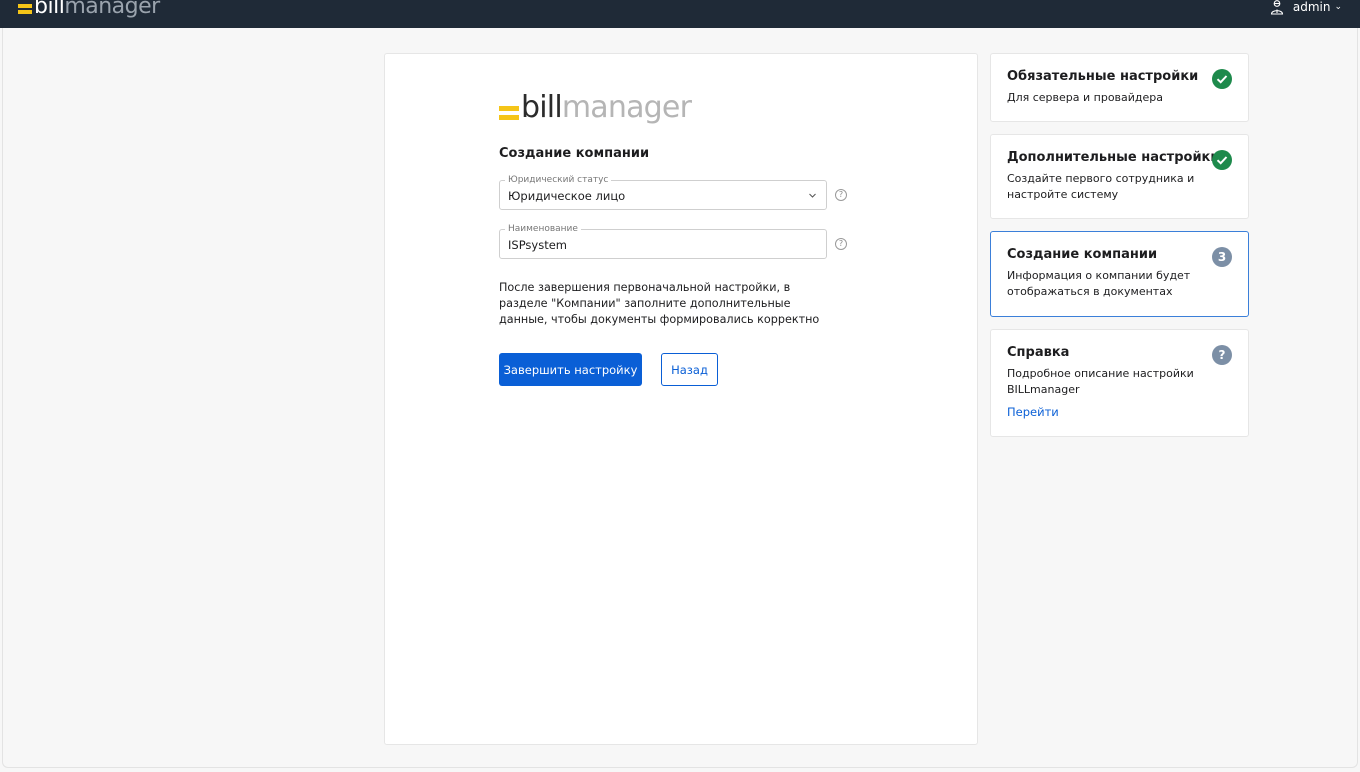 This screenshot has height=772, width=1360. I want to click on user-name: admin, so click(1311, 7).